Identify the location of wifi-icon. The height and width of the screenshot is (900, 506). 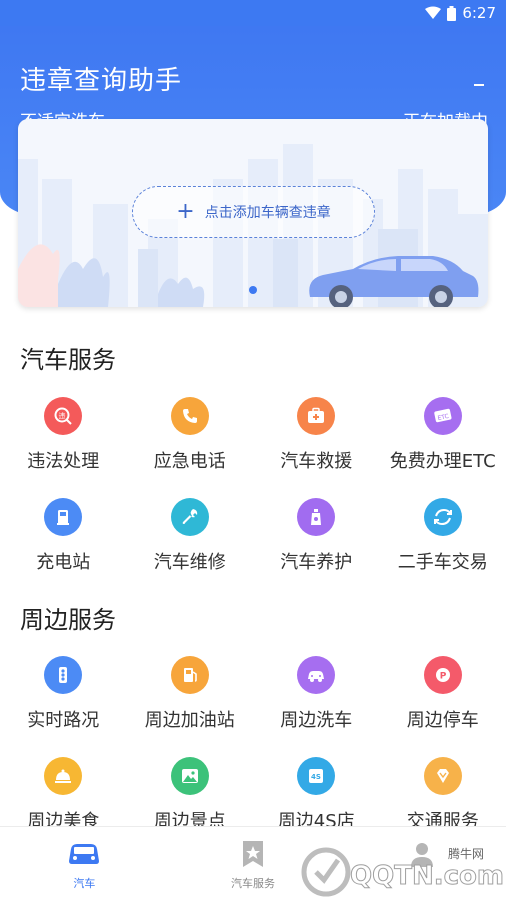
(433, 12).